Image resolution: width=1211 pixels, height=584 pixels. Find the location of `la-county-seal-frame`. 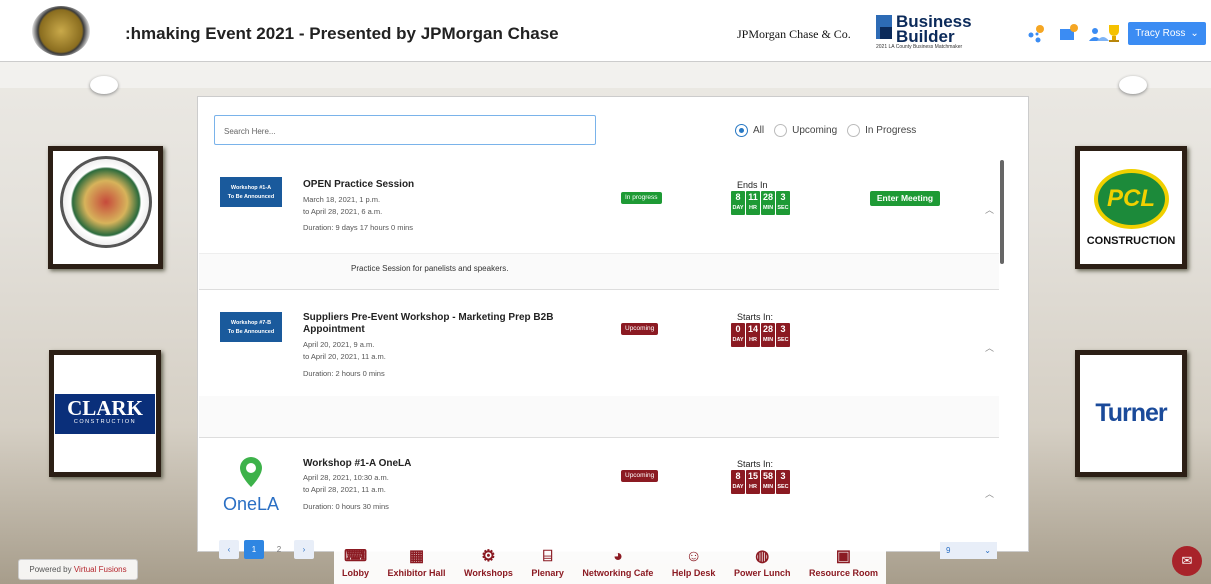

la-county-seal-frame is located at coordinates (105, 207).